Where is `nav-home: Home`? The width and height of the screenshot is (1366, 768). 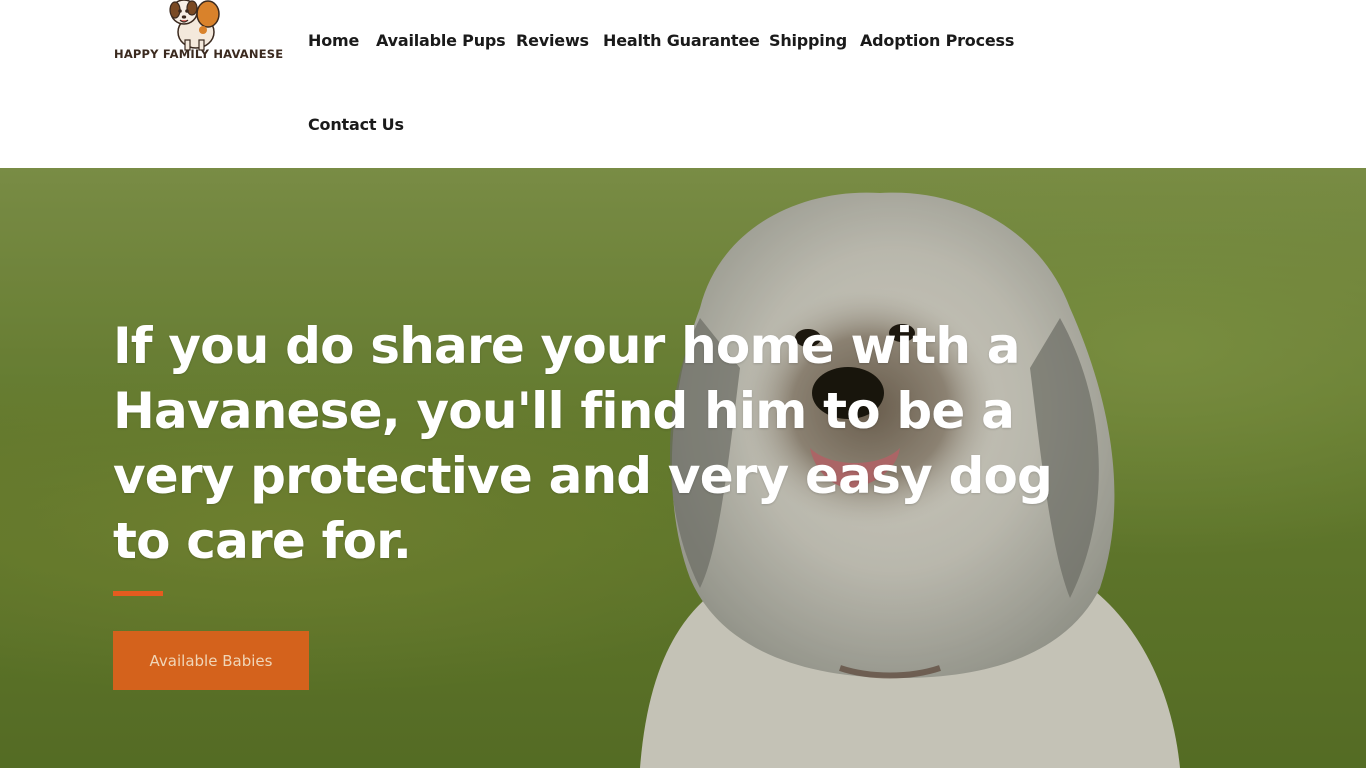 nav-home: Home is located at coordinates (333, 40).